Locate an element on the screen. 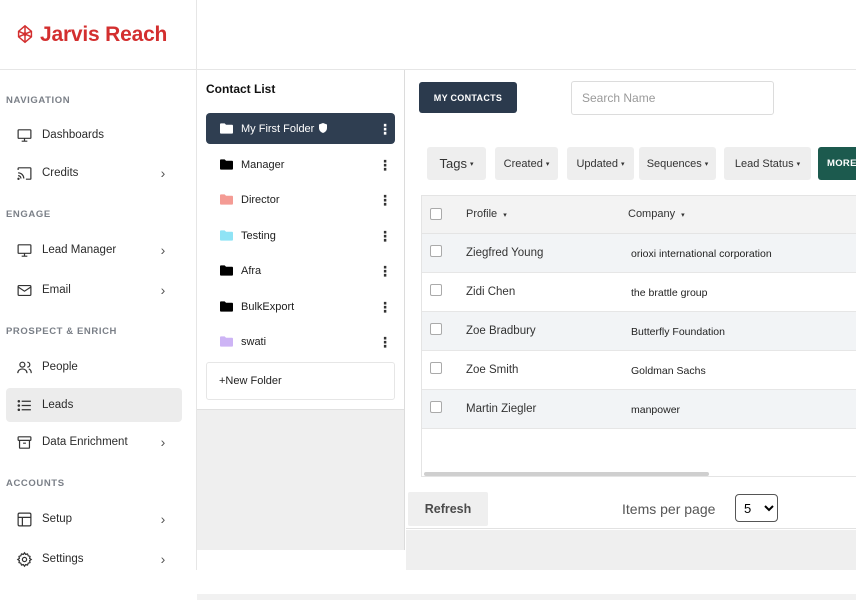 Image resolution: width=856 pixels, height=600 pixels. contact-list-title: Contact List is located at coordinates (241, 89).